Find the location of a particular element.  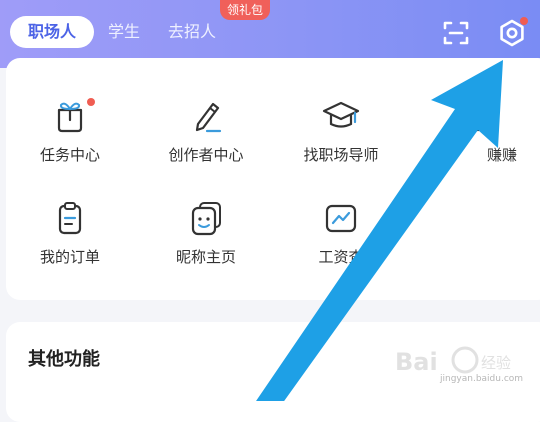

service-label: 找职场导师 is located at coordinates (341, 155).